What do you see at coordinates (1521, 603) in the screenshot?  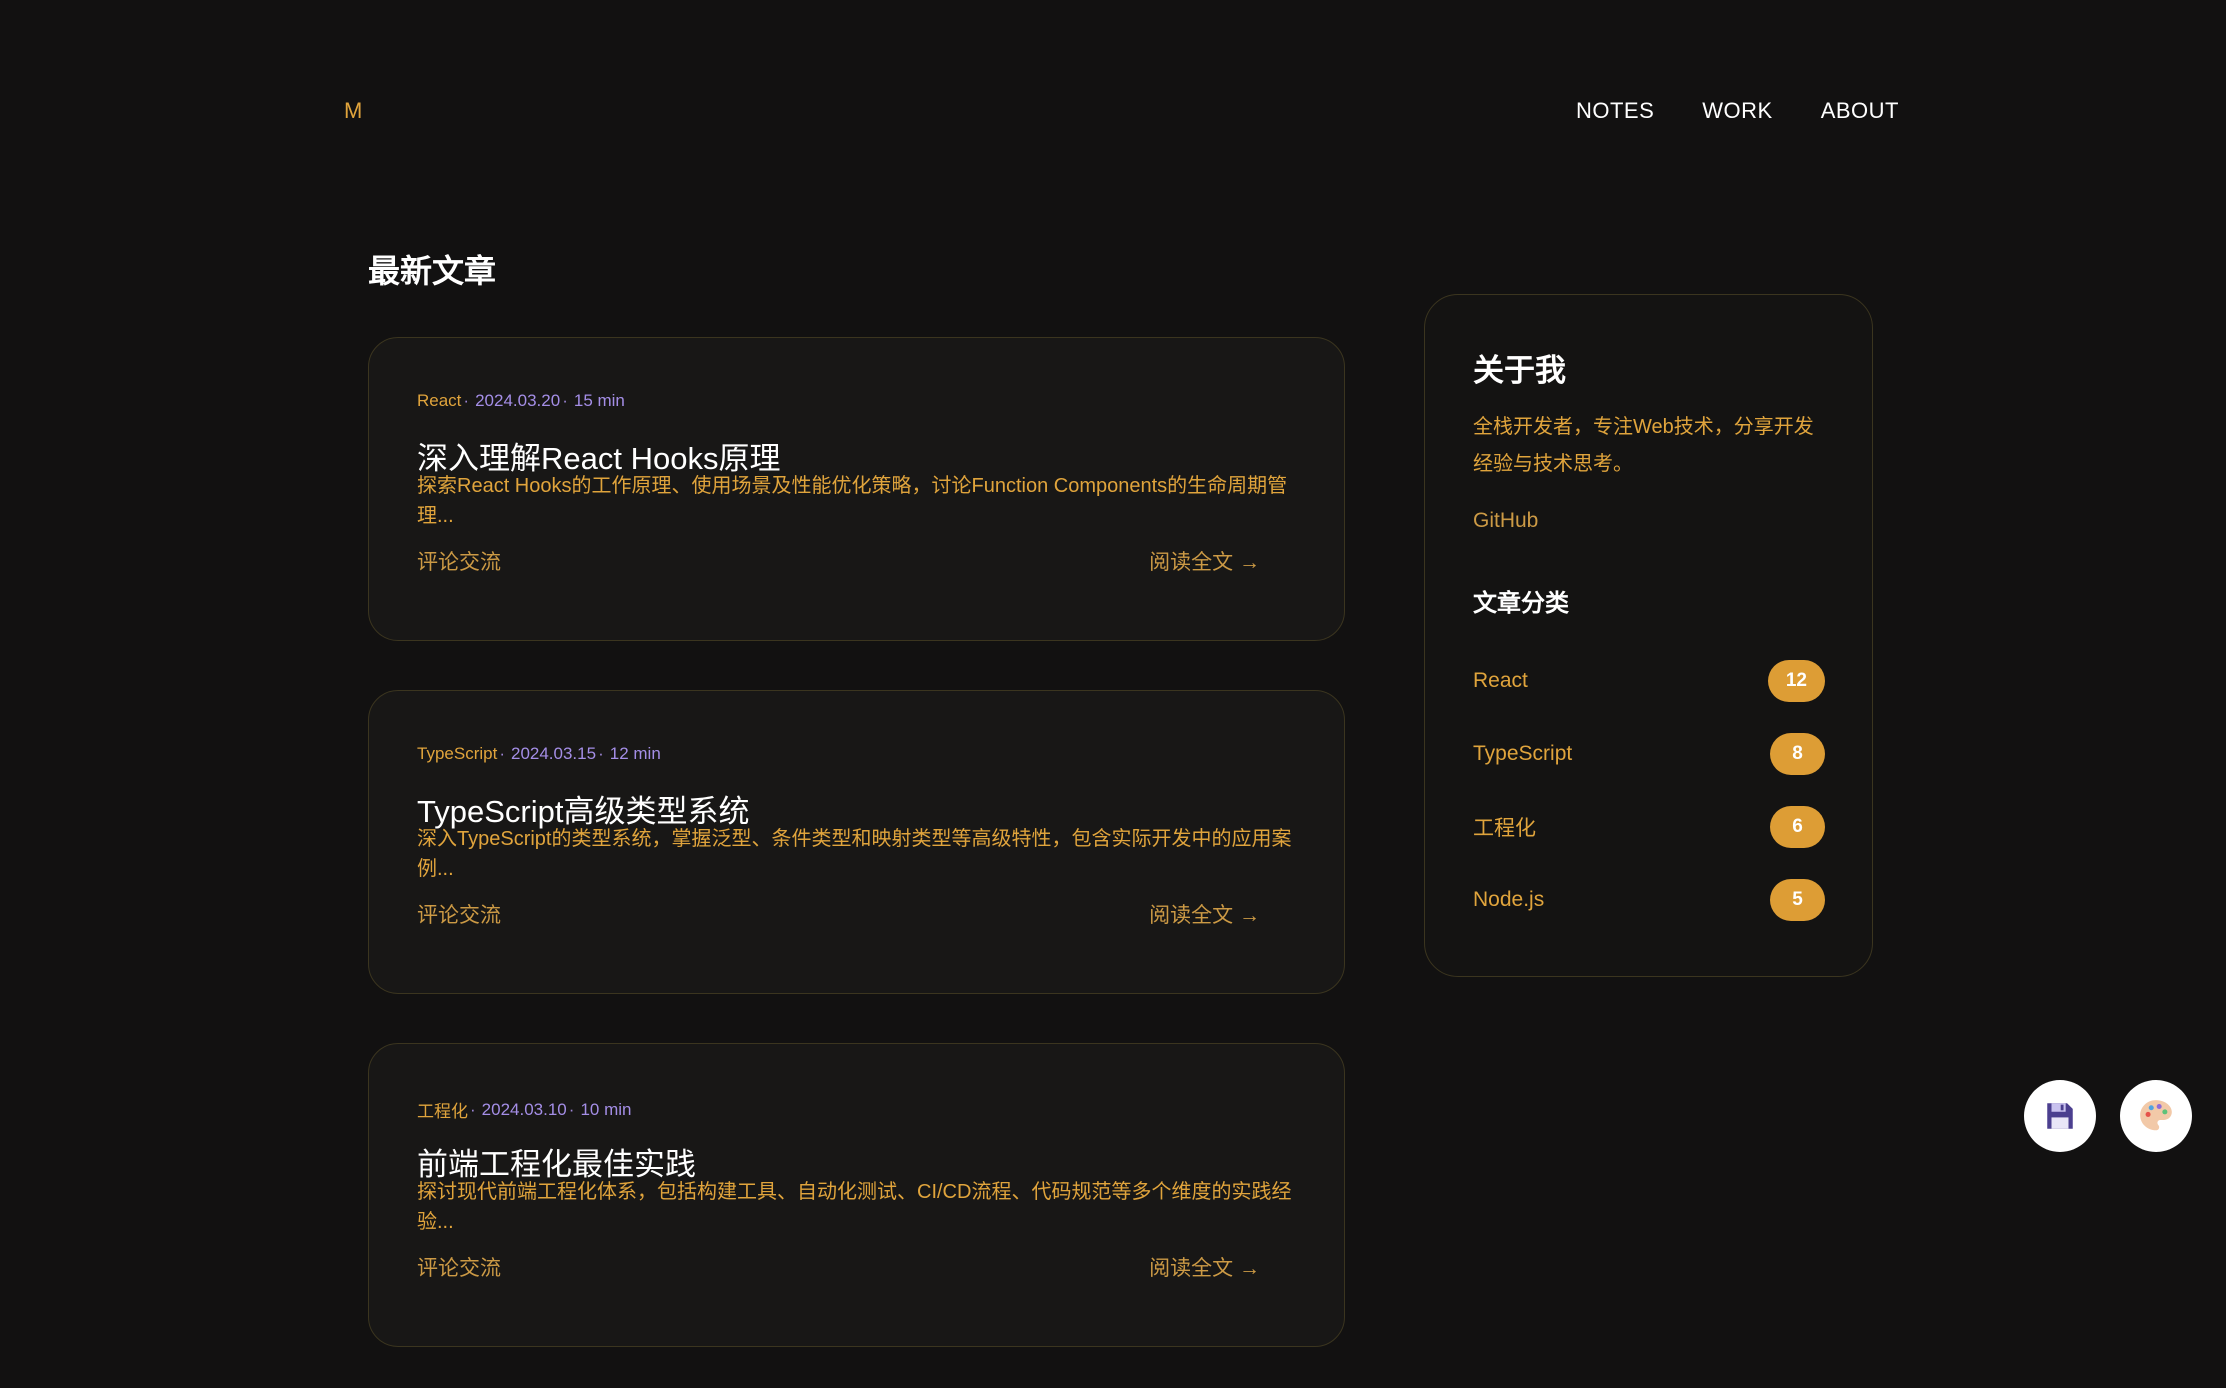 I see `categories-title: 文章分类` at bounding box center [1521, 603].